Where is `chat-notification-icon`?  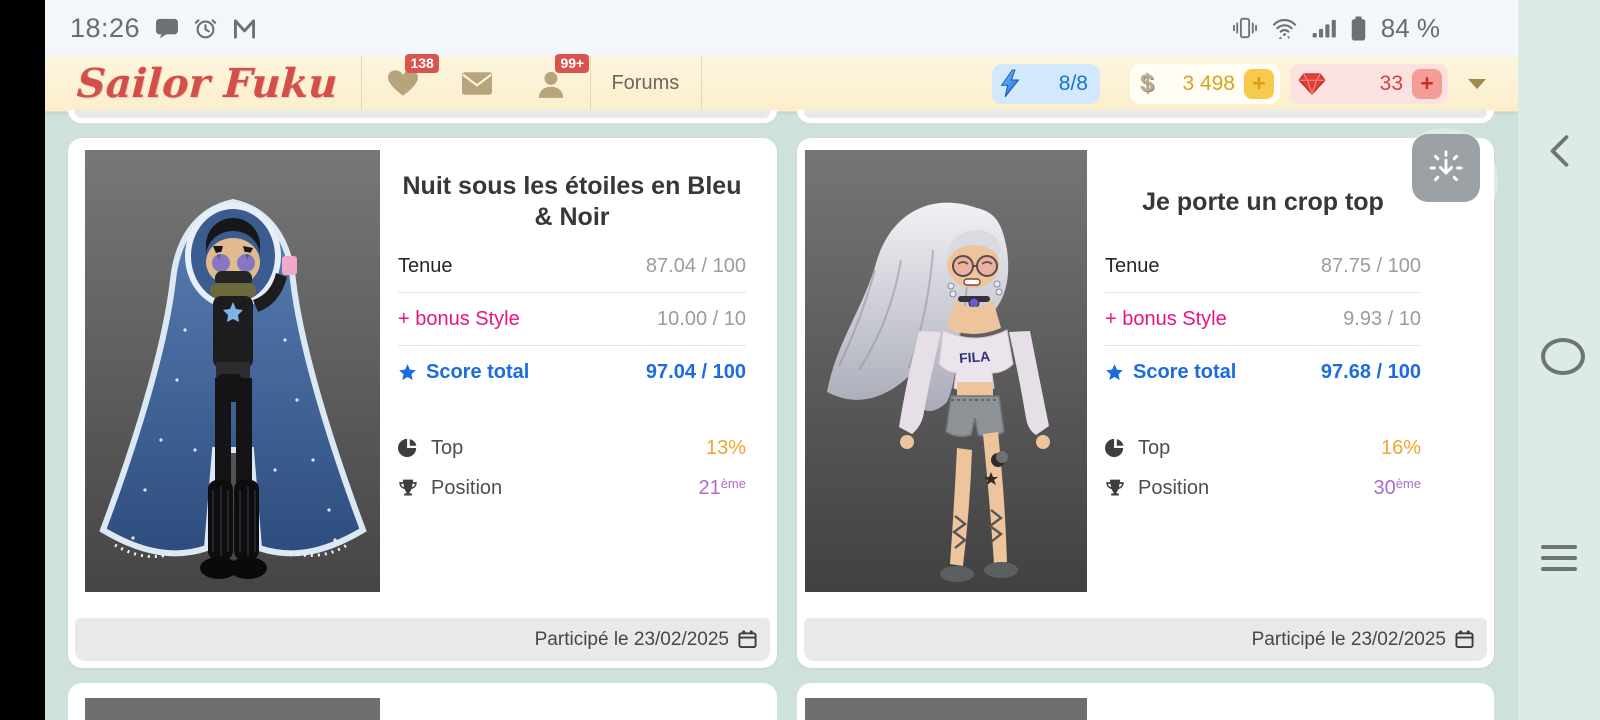 chat-notification-icon is located at coordinates (167, 28).